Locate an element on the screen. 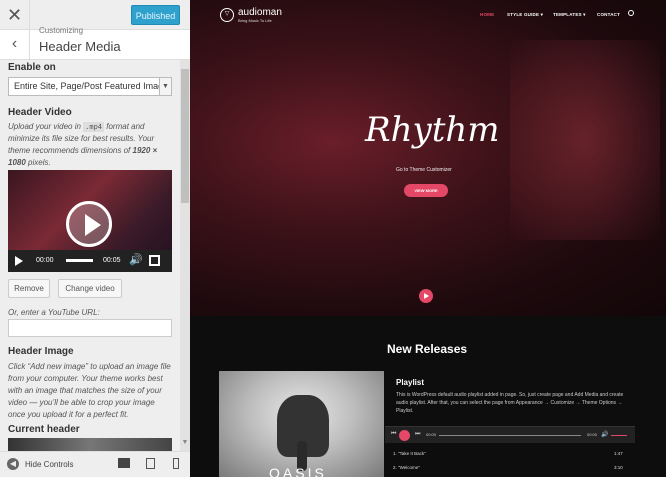 Image resolution: width=666 pixels, height=477 pixels. current-header-label: Current header is located at coordinates (44, 429).